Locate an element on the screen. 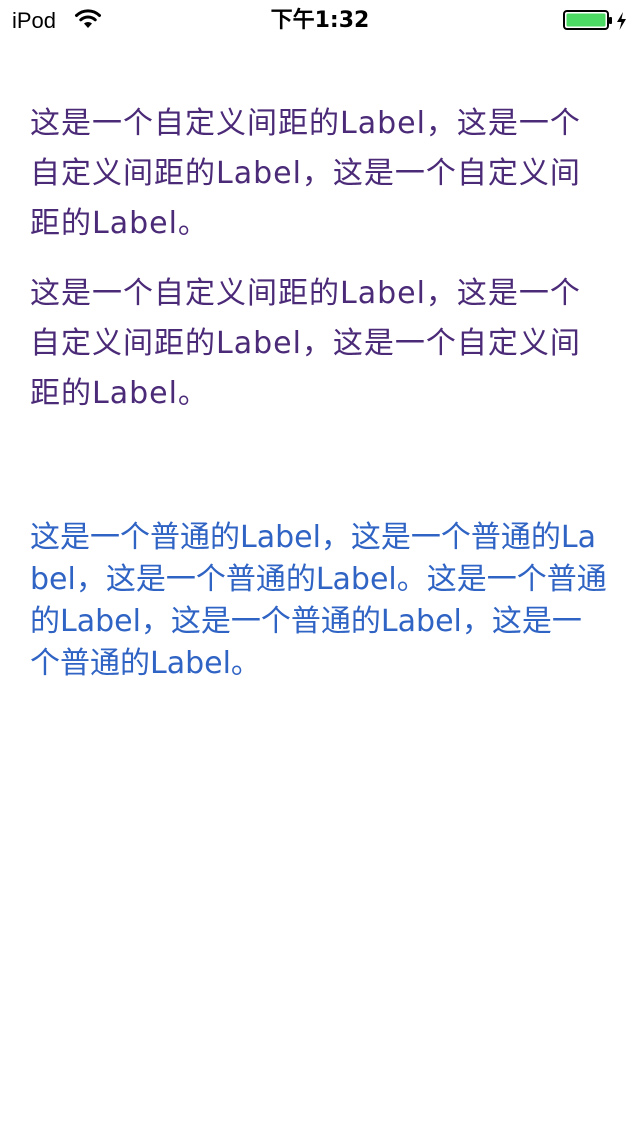 The height and width of the screenshot is (1136, 640). status-bar: iPod 下午1:32 is located at coordinates (320, 20).